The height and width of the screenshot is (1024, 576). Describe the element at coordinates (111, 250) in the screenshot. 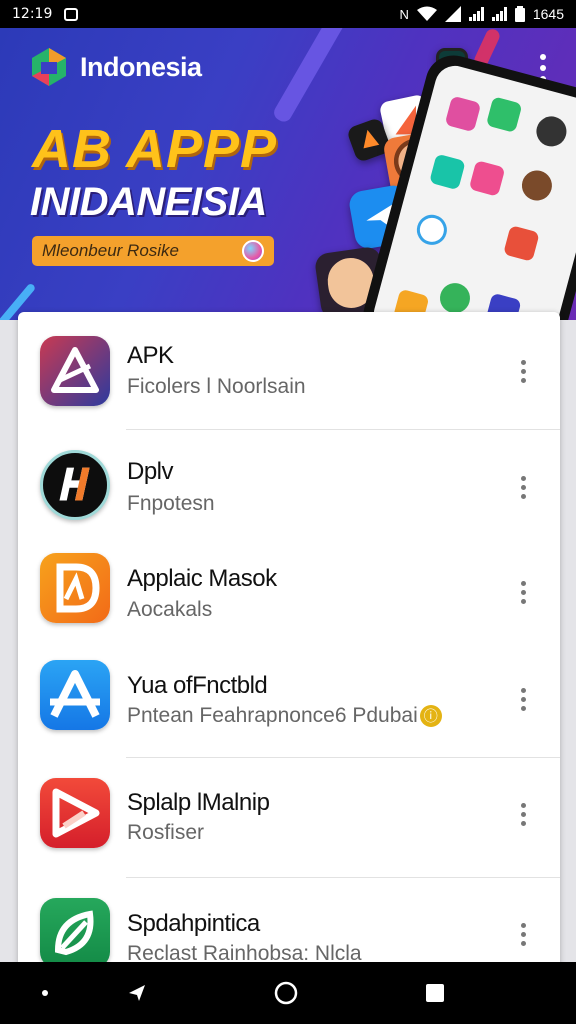

I see `banner-cta-label: Mleonbeur Rosike` at that location.